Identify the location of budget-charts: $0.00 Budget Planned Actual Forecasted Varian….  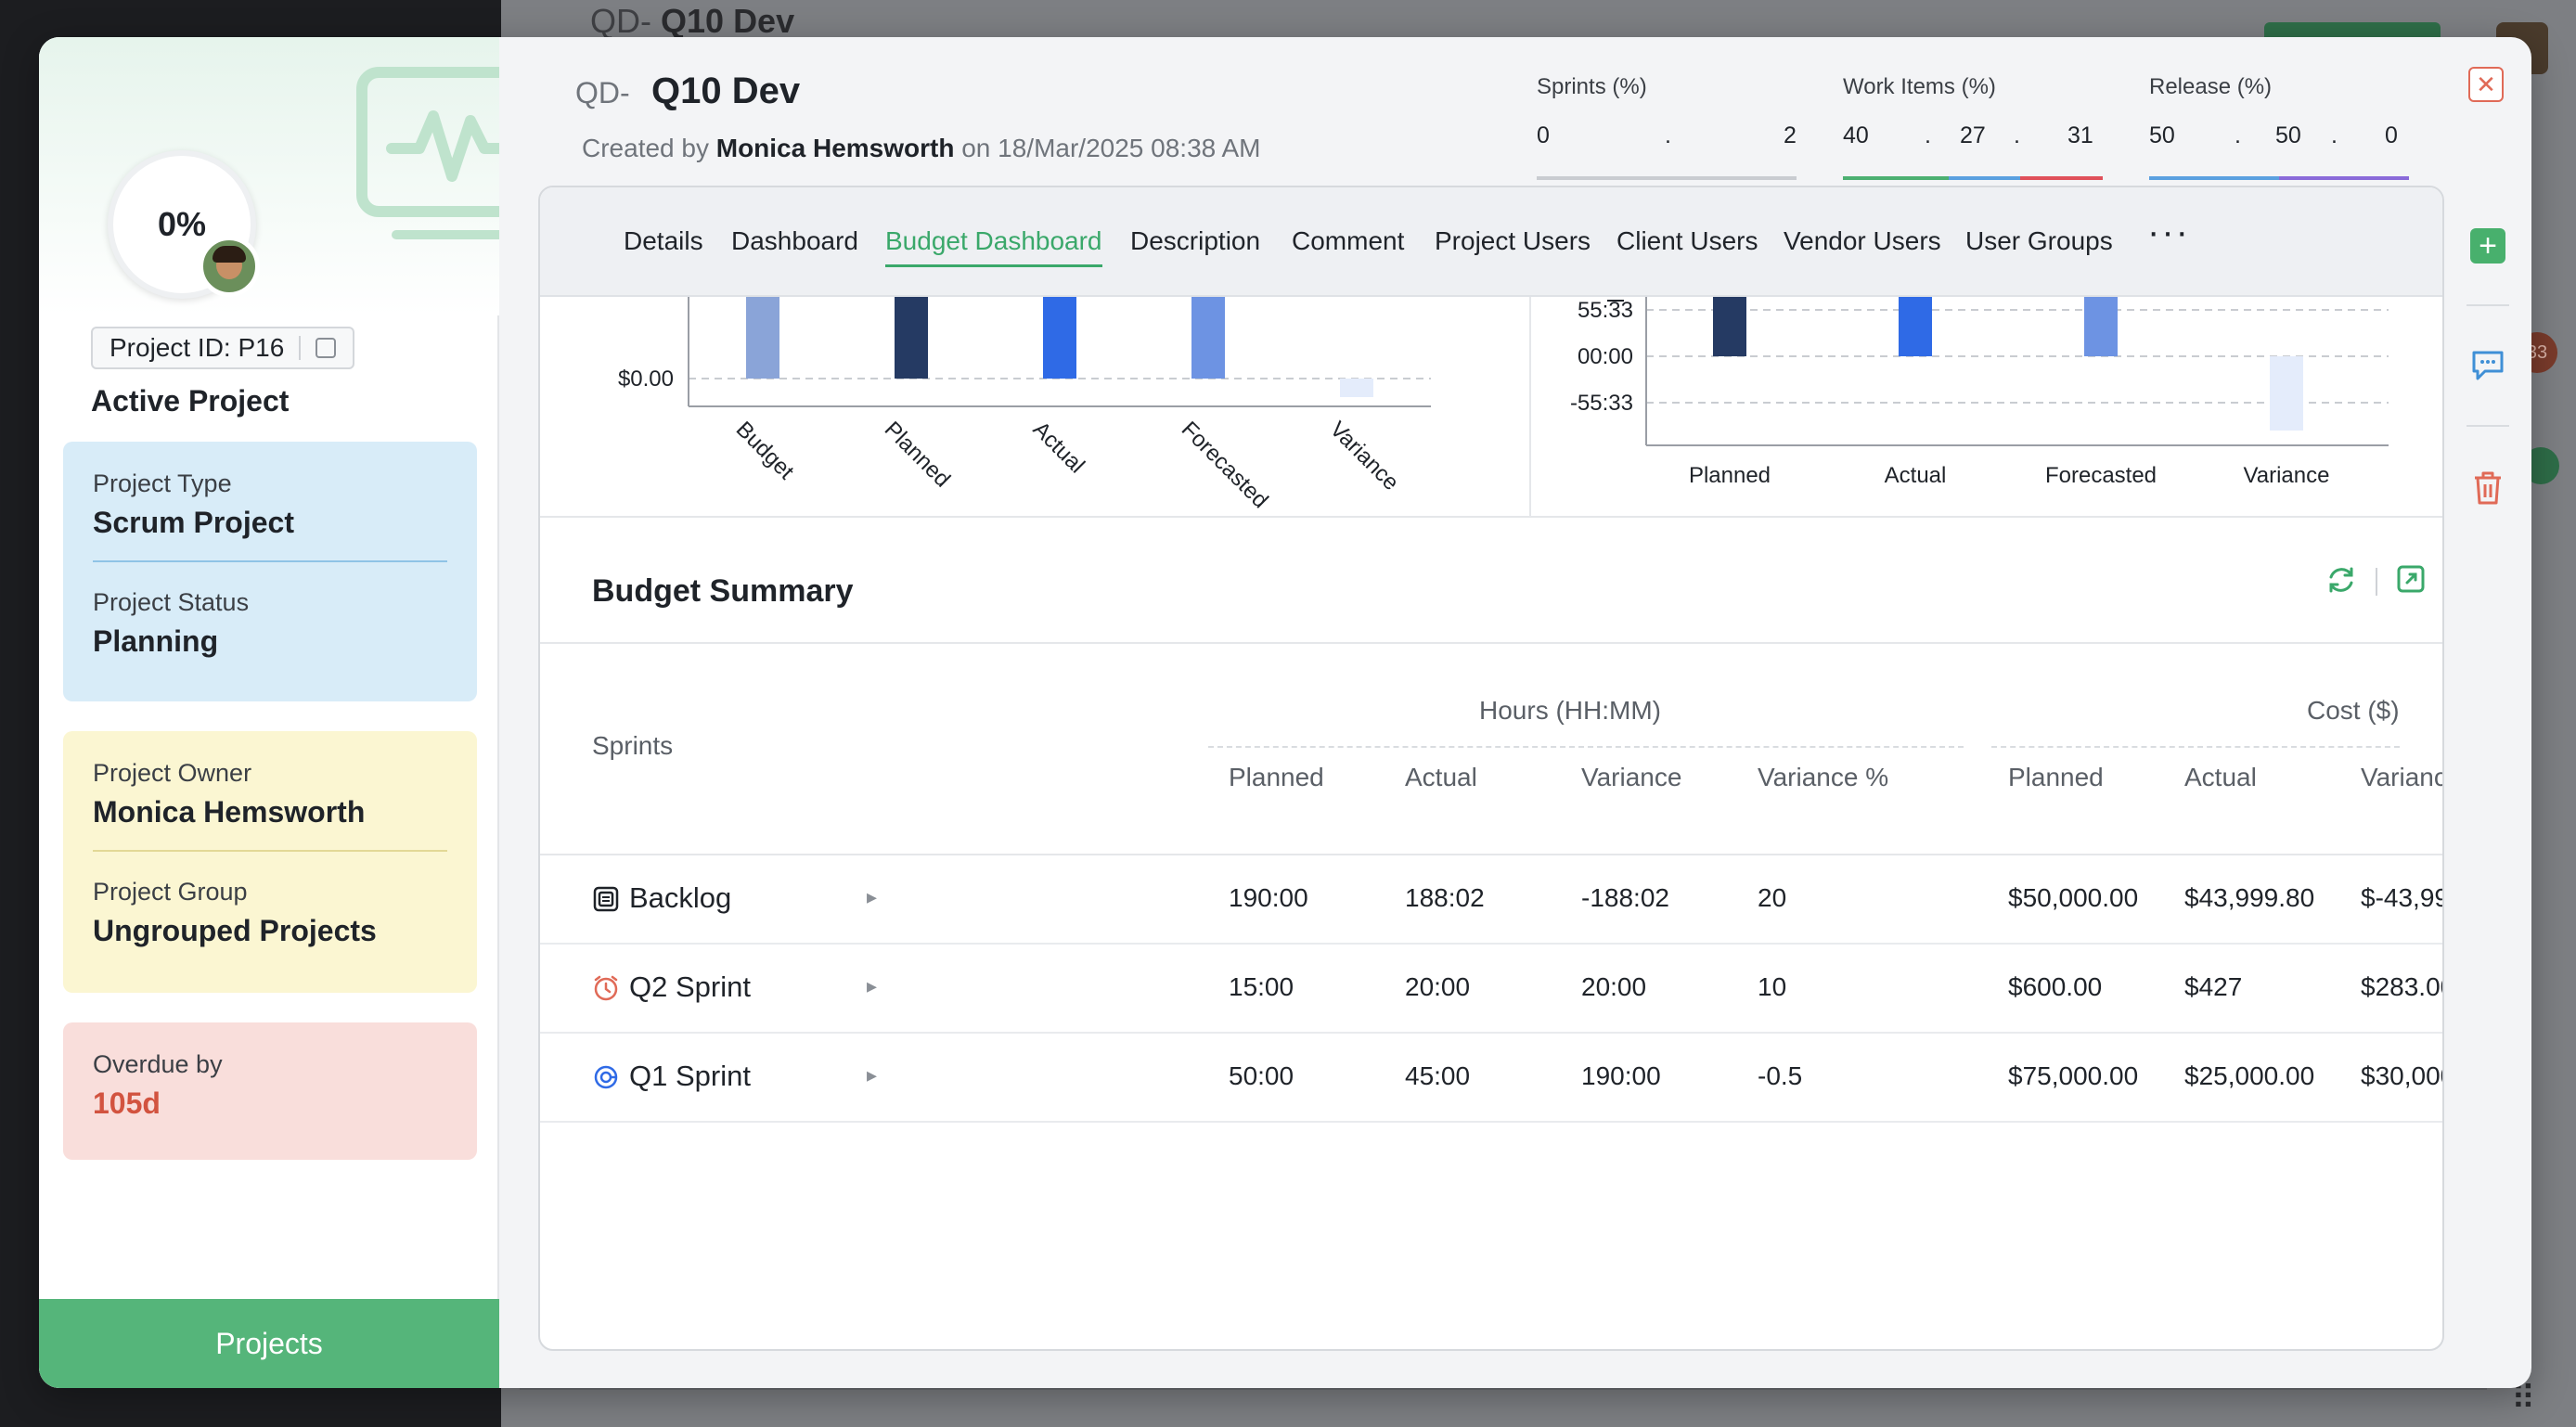
(1491, 407).